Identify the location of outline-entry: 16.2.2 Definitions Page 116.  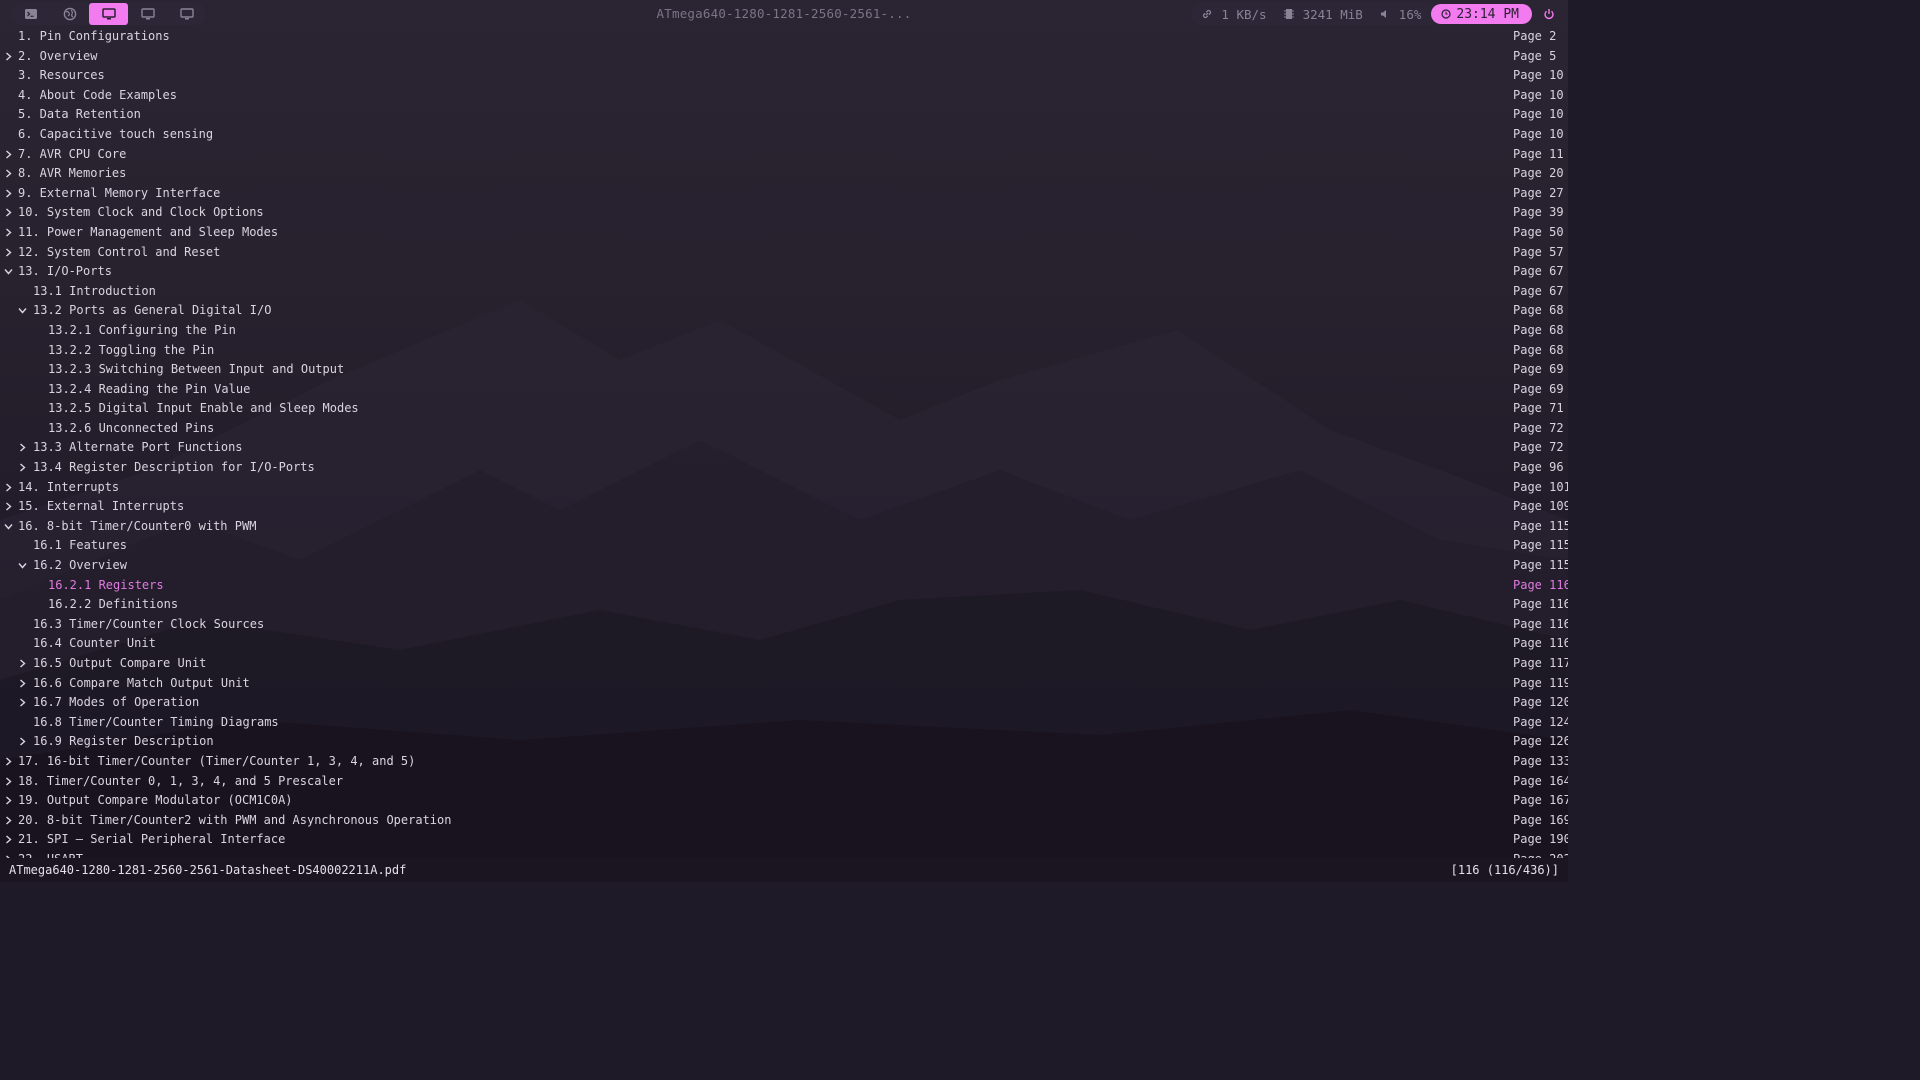
(784, 605).